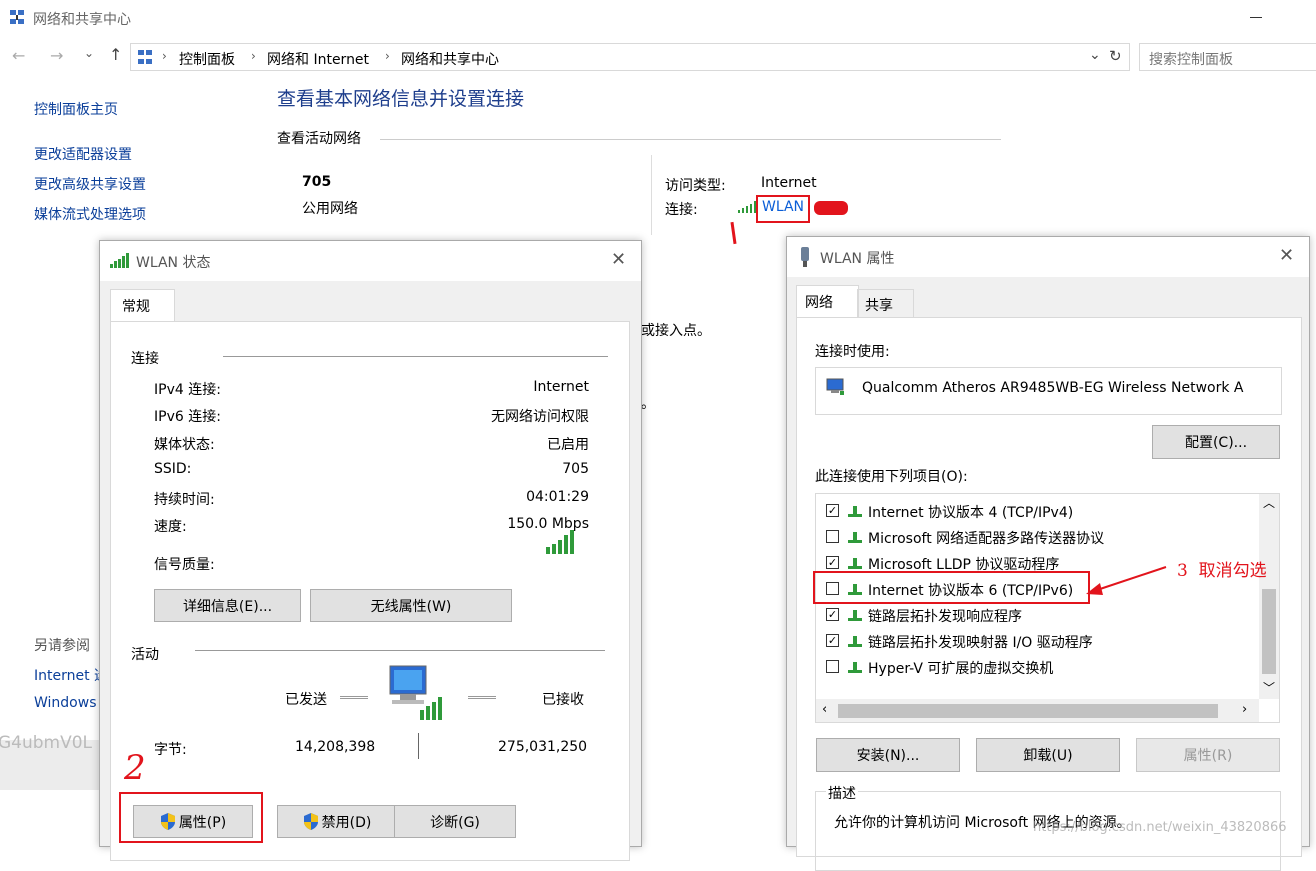  Describe the element at coordinates (90, 184) in the screenshot. I see `sidebar-item-sharing: 更改高级共享设置` at that location.